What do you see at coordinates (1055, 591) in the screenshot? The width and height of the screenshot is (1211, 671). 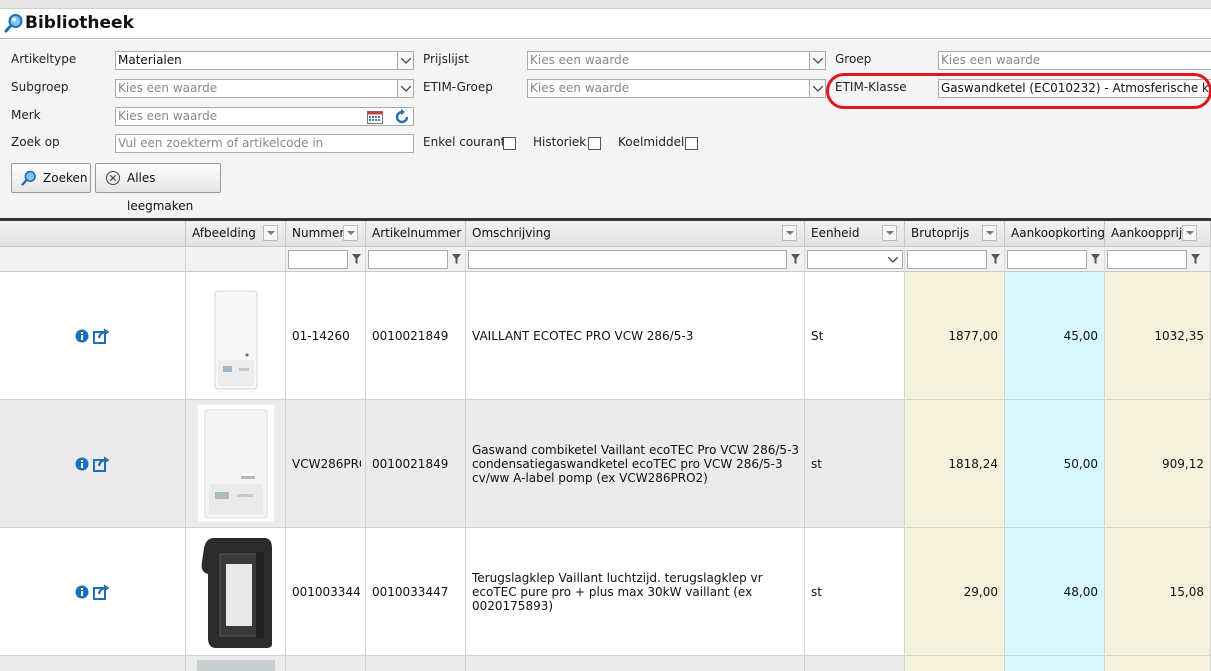 I see `korting-cell: 48,00` at bounding box center [1055, 591].